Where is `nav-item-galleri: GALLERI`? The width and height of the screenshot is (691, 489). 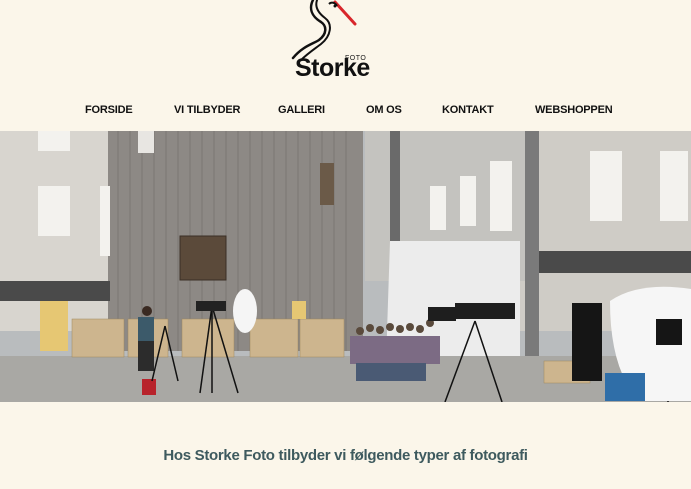 nav-item-galleri: GALLERI is located at coordinates (301, 110).